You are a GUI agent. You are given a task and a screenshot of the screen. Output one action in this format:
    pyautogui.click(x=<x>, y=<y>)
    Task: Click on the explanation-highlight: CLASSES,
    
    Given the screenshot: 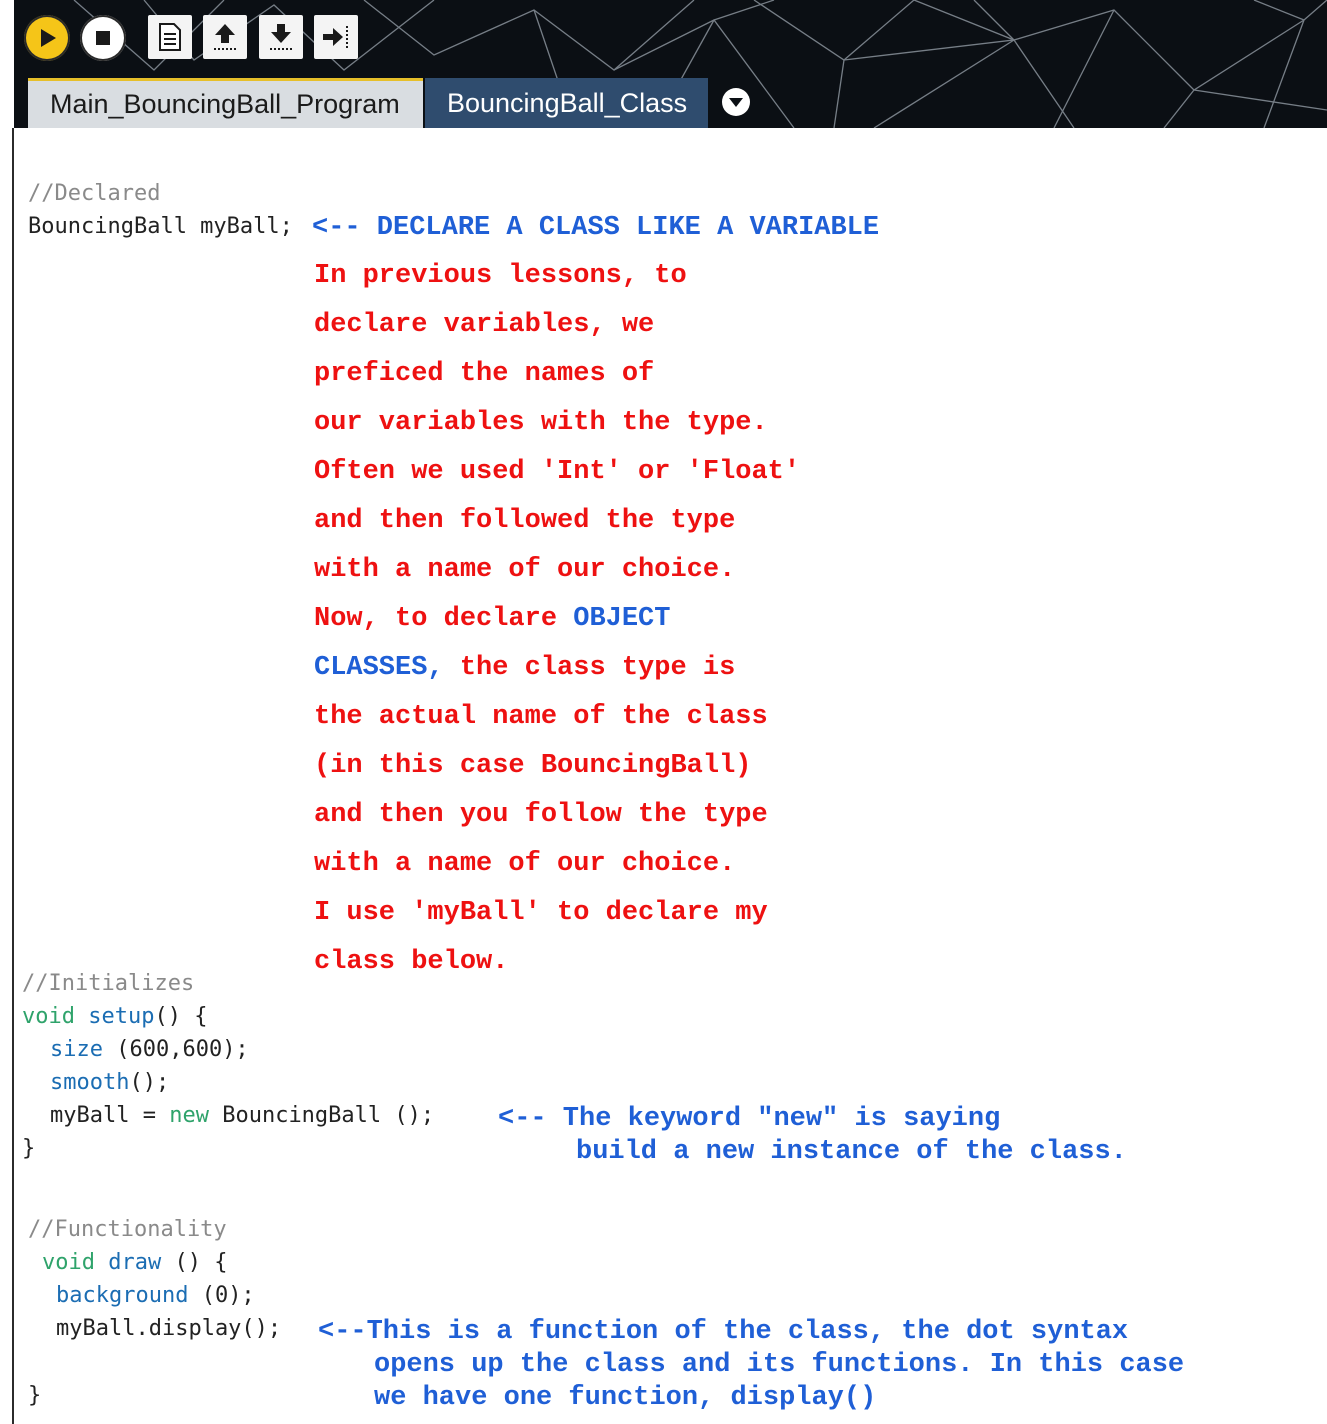 What is the action you would take?
    pyautogui.click(x=379, y=668)
    